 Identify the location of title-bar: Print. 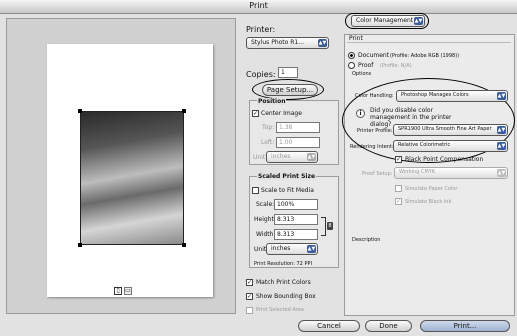
(258, 7).